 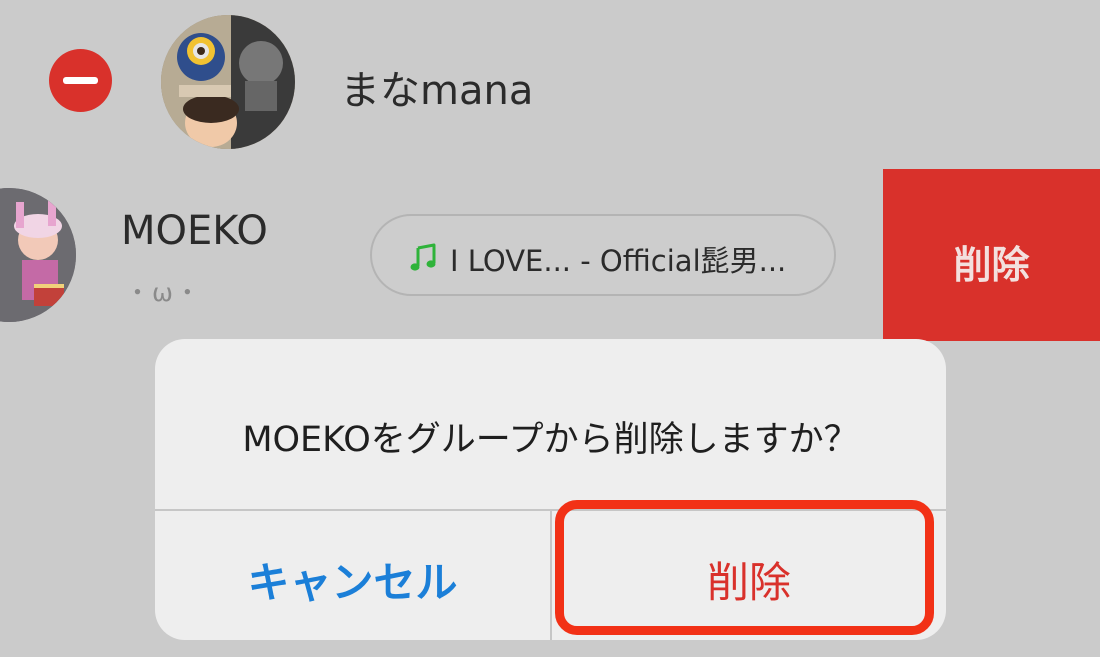 What do you see at coordinates (437, 91) in the screenshot?
I see `member-name: まなmana` at bounding box center [437, 91].